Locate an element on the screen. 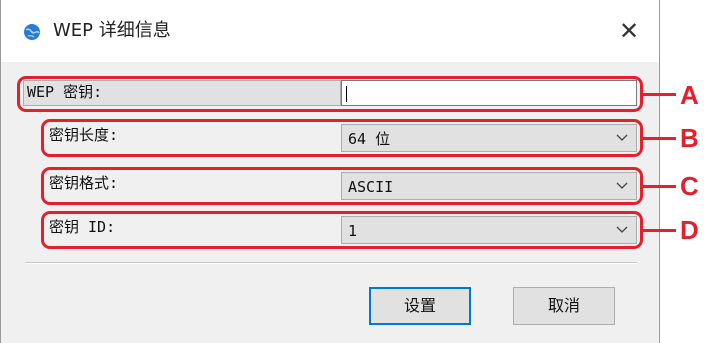 This screenshot has width=706, height=343. callout-frame-b is located at coordinates (342, 138).